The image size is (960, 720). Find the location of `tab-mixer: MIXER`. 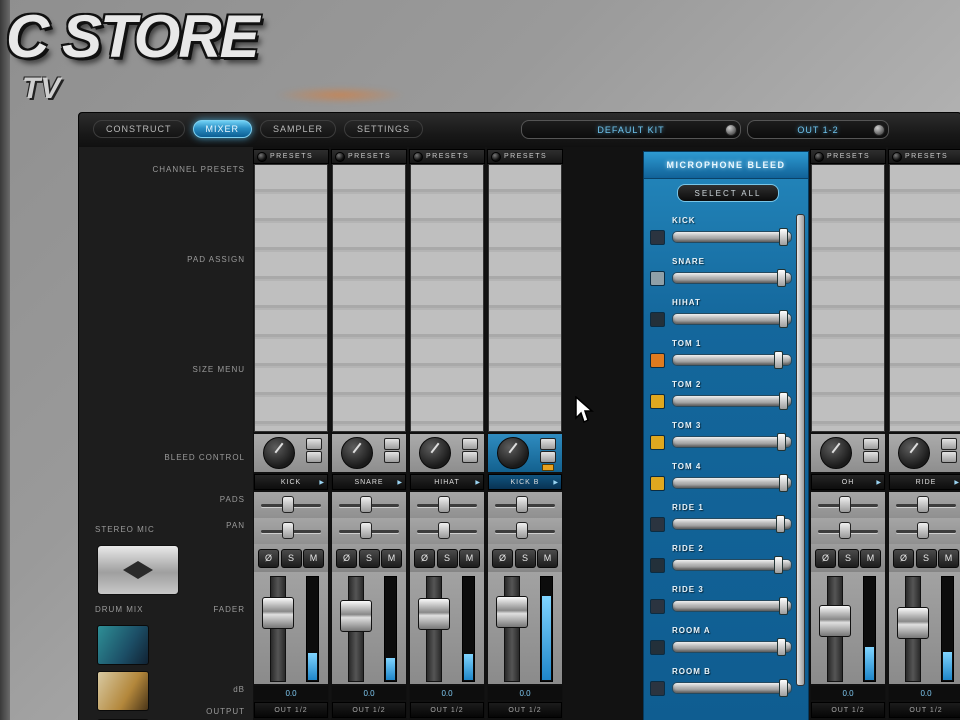

tab-mixer: MIXER is located at coordinates (222, 129).